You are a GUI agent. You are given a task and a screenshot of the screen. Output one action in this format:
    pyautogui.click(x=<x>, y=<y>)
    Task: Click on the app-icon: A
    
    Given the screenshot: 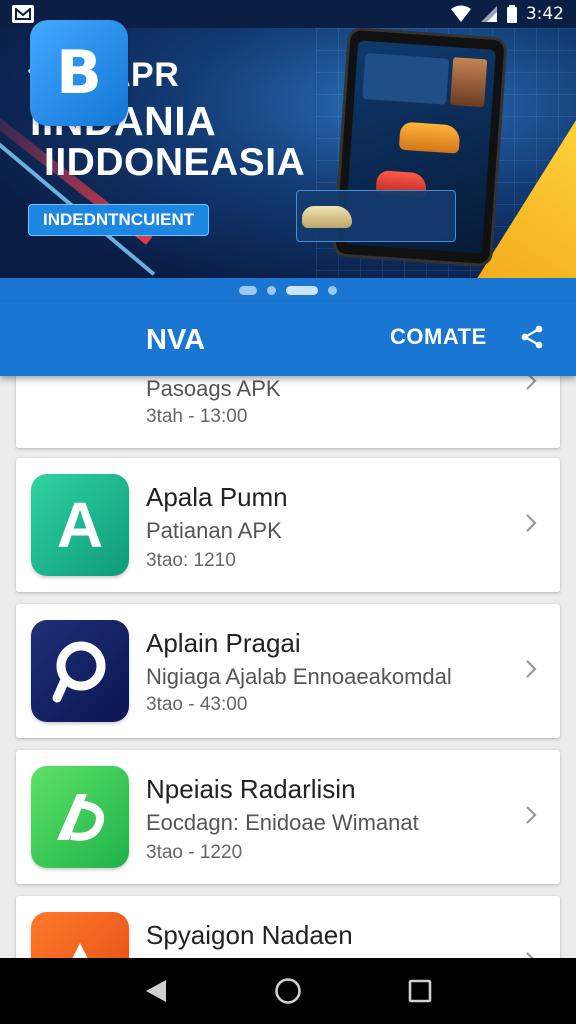 What is the action you would take?
    pyautogui.click(x=80, y=525)
    